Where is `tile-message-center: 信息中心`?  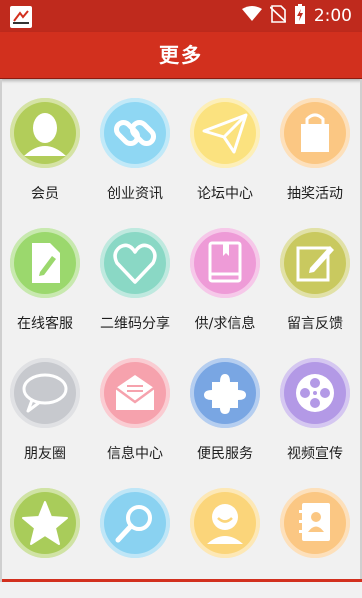 tile-message-center: 信息中心 is located at coordinates (135, 413).